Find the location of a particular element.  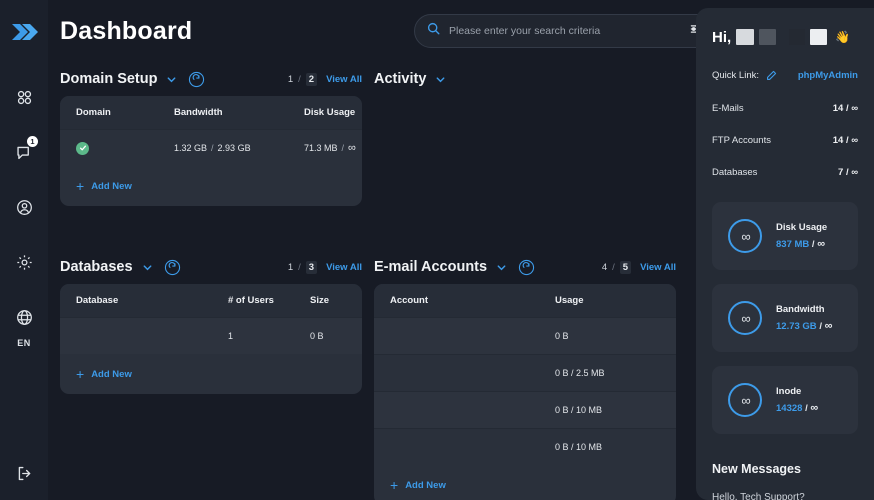

add-new-email-button: + Add New is located at coordinates (525, 482).